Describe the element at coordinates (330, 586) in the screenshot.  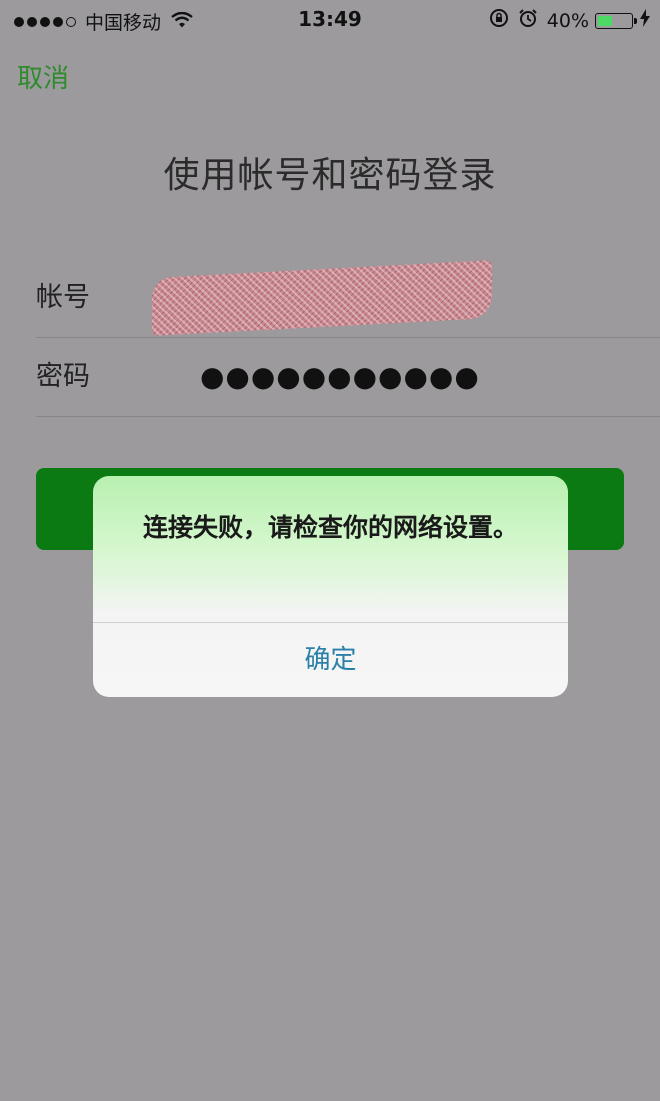
I see `alert-dialog: 连接失败，请检查你的网络设置。 确定` at that location.